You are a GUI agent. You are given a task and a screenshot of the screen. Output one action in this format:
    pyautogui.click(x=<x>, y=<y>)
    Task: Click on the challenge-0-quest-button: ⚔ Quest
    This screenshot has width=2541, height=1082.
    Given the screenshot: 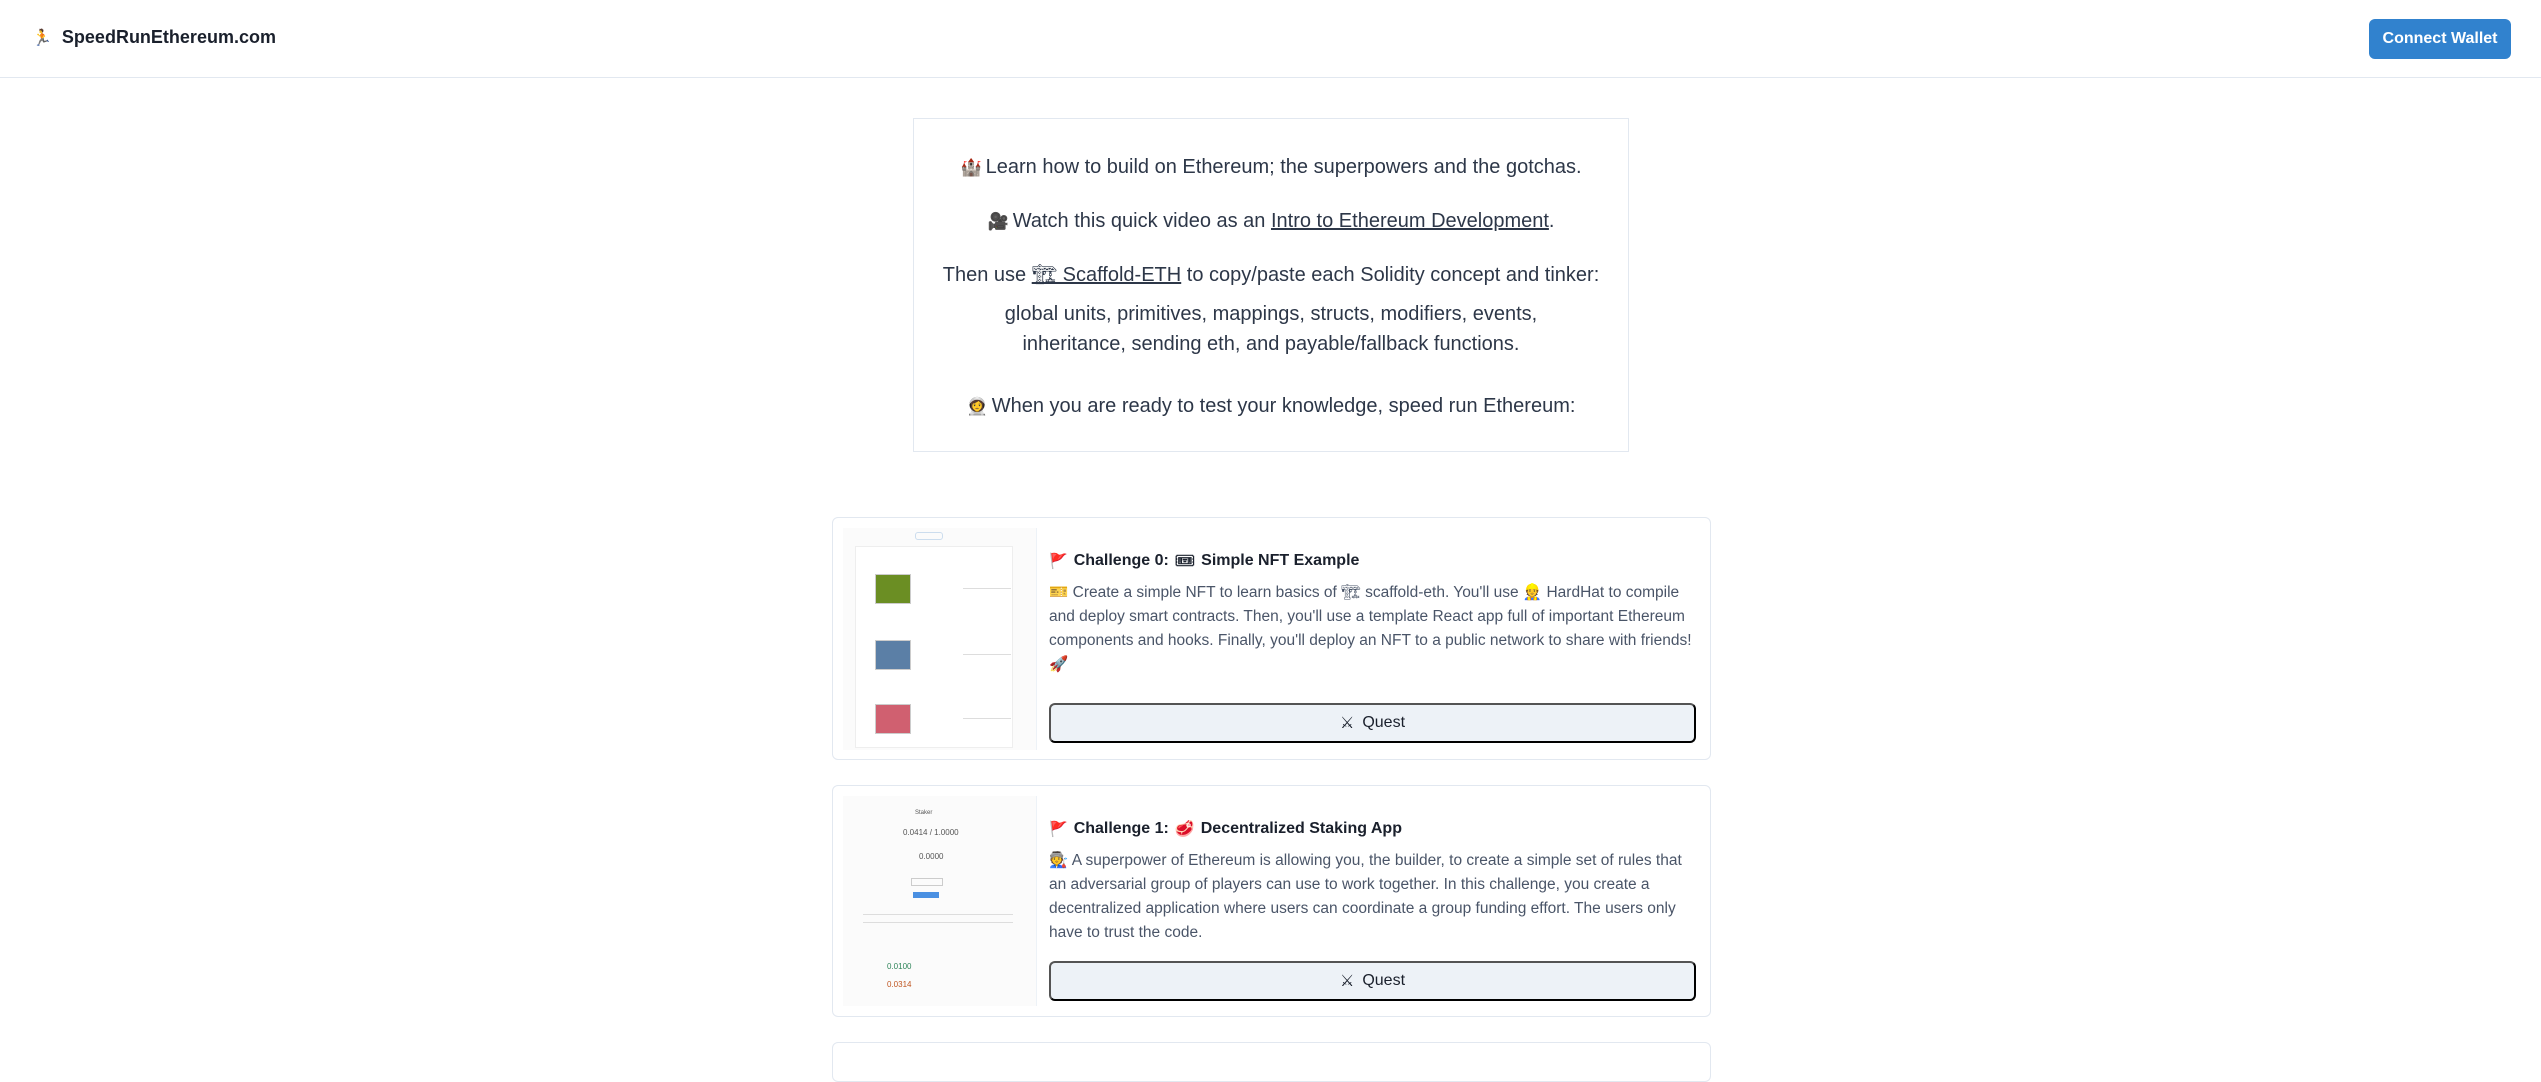 What is the action you would take?
    pyautogui.click(x=1372, y=723)
    